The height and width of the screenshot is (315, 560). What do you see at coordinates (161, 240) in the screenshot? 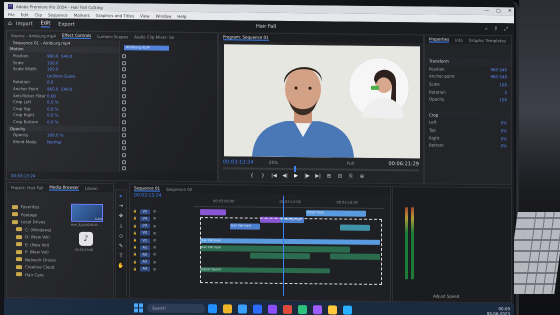
I see `track-header: 🔒 V1 👁` at bounding box center [161, 240].